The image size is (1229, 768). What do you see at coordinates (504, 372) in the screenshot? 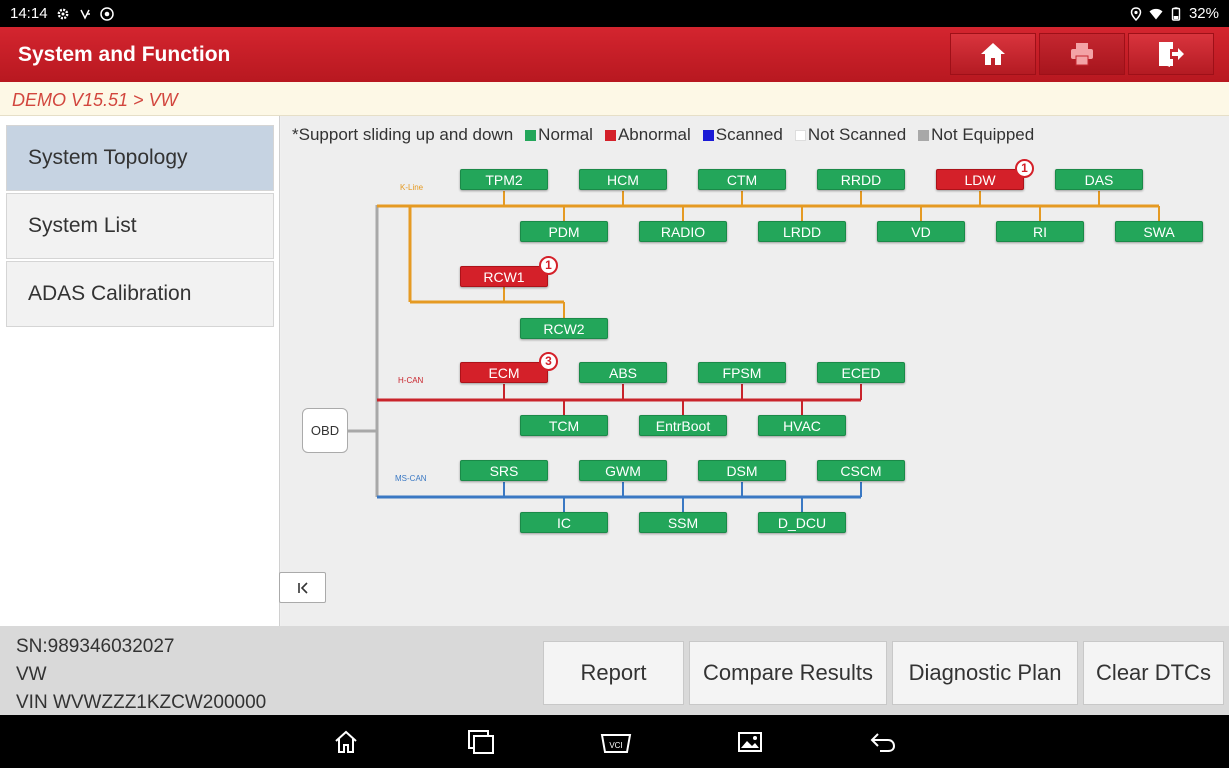
I see `module-ecm: ECM` at bounding box center [504, 372].